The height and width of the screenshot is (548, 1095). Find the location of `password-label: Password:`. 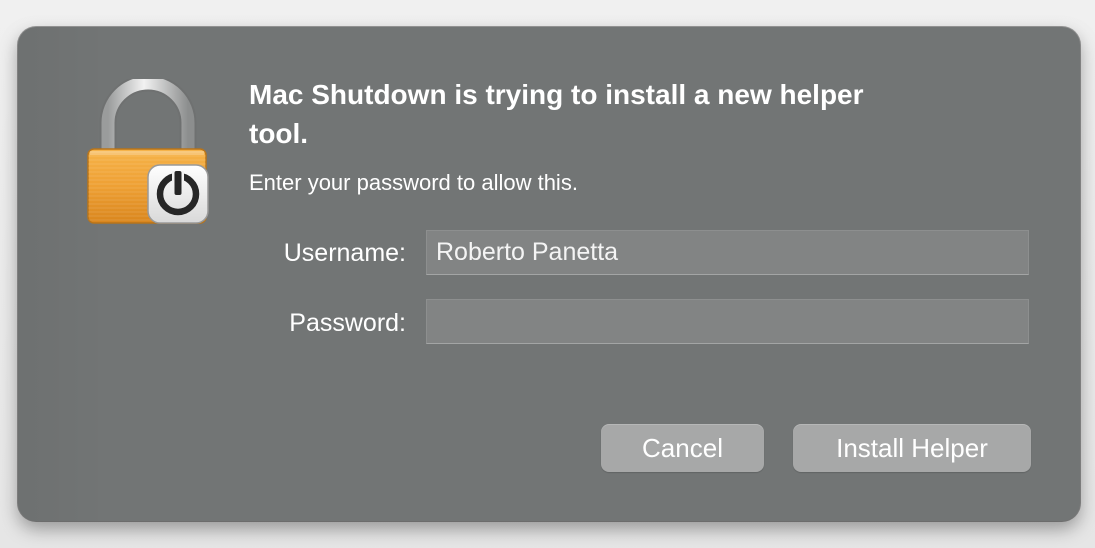

password-label: Password: is located at coordinates (347, 323).